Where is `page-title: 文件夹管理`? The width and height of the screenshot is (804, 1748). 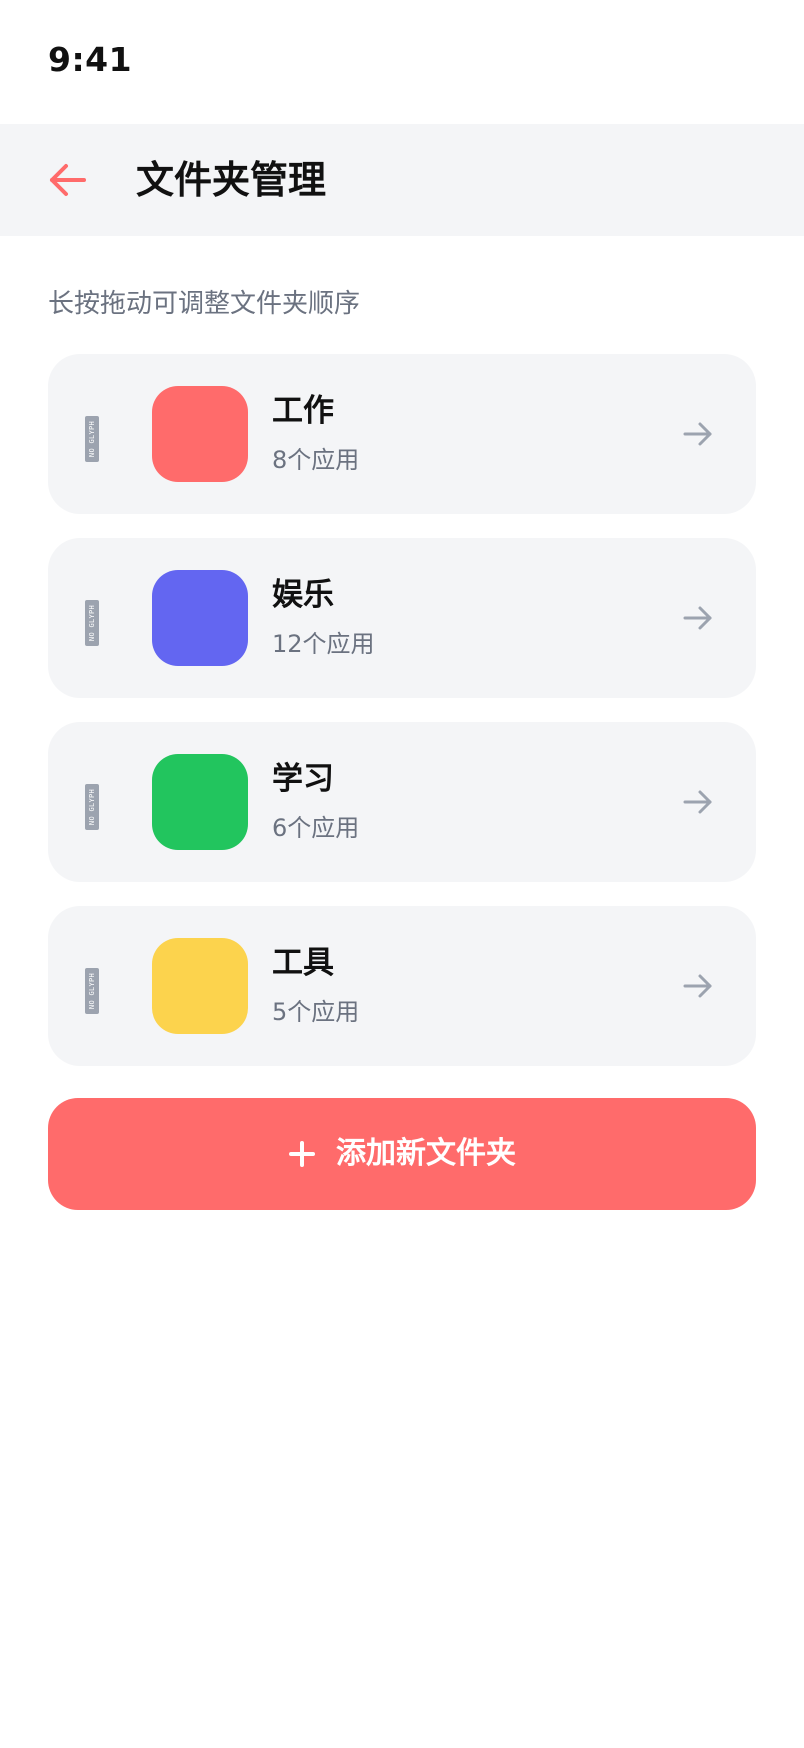 page-title: 文件夹管理 is located at coordinates (231, 180).